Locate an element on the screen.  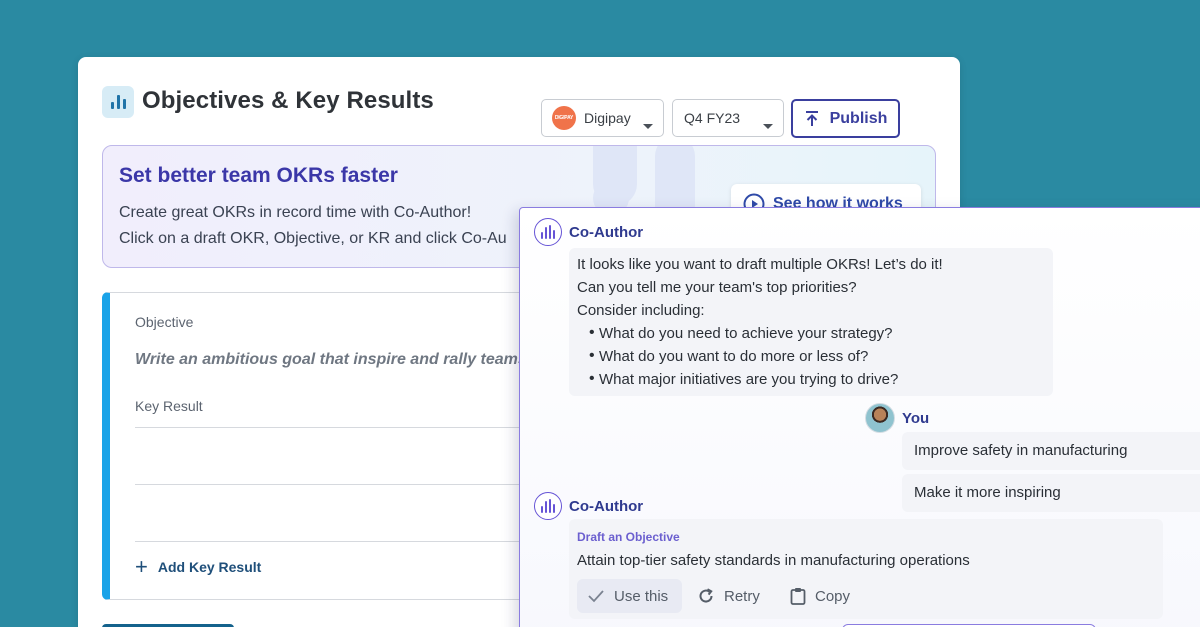
publish-label: Publish is located at coordinates (858, 118).